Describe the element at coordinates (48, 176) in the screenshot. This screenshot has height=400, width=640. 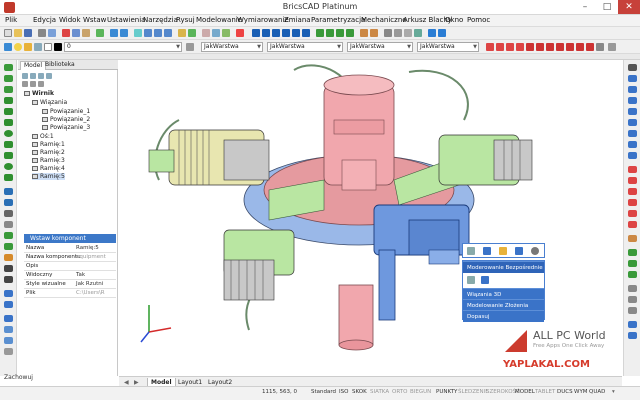
I see `tree-part-selected: Ramię:5` at that location.